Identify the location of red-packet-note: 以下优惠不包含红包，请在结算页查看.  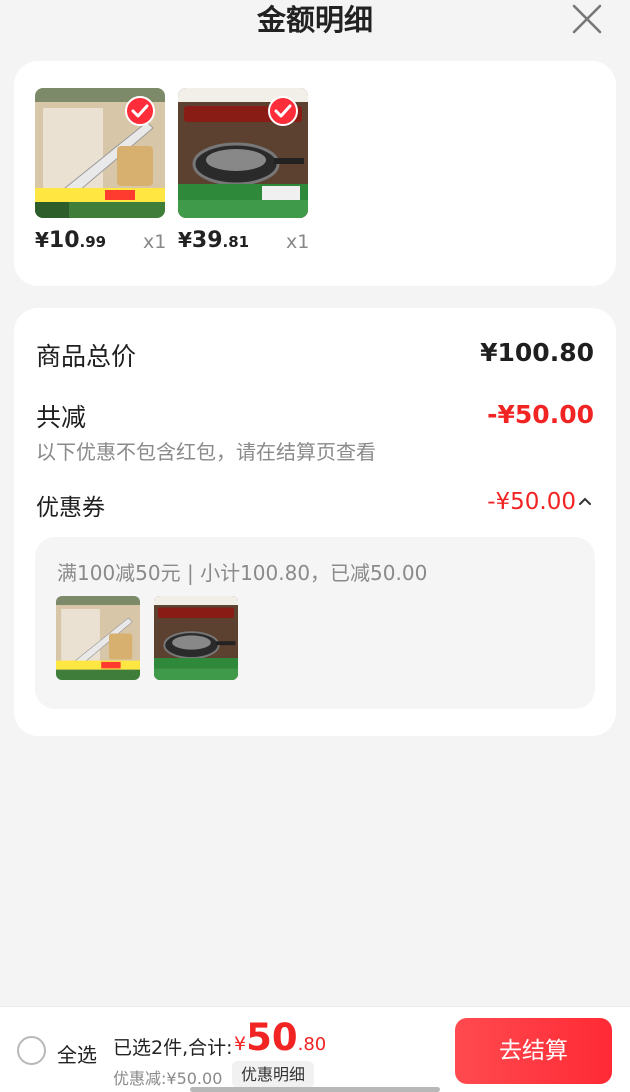
(206, 452).